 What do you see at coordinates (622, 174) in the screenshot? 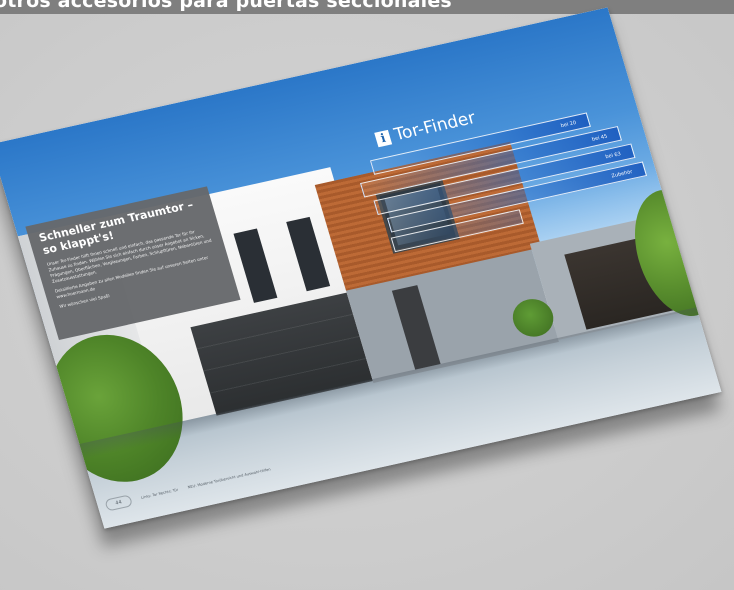
I see `finder-bar-label: Zubehör` at bounding box center [622, 174].